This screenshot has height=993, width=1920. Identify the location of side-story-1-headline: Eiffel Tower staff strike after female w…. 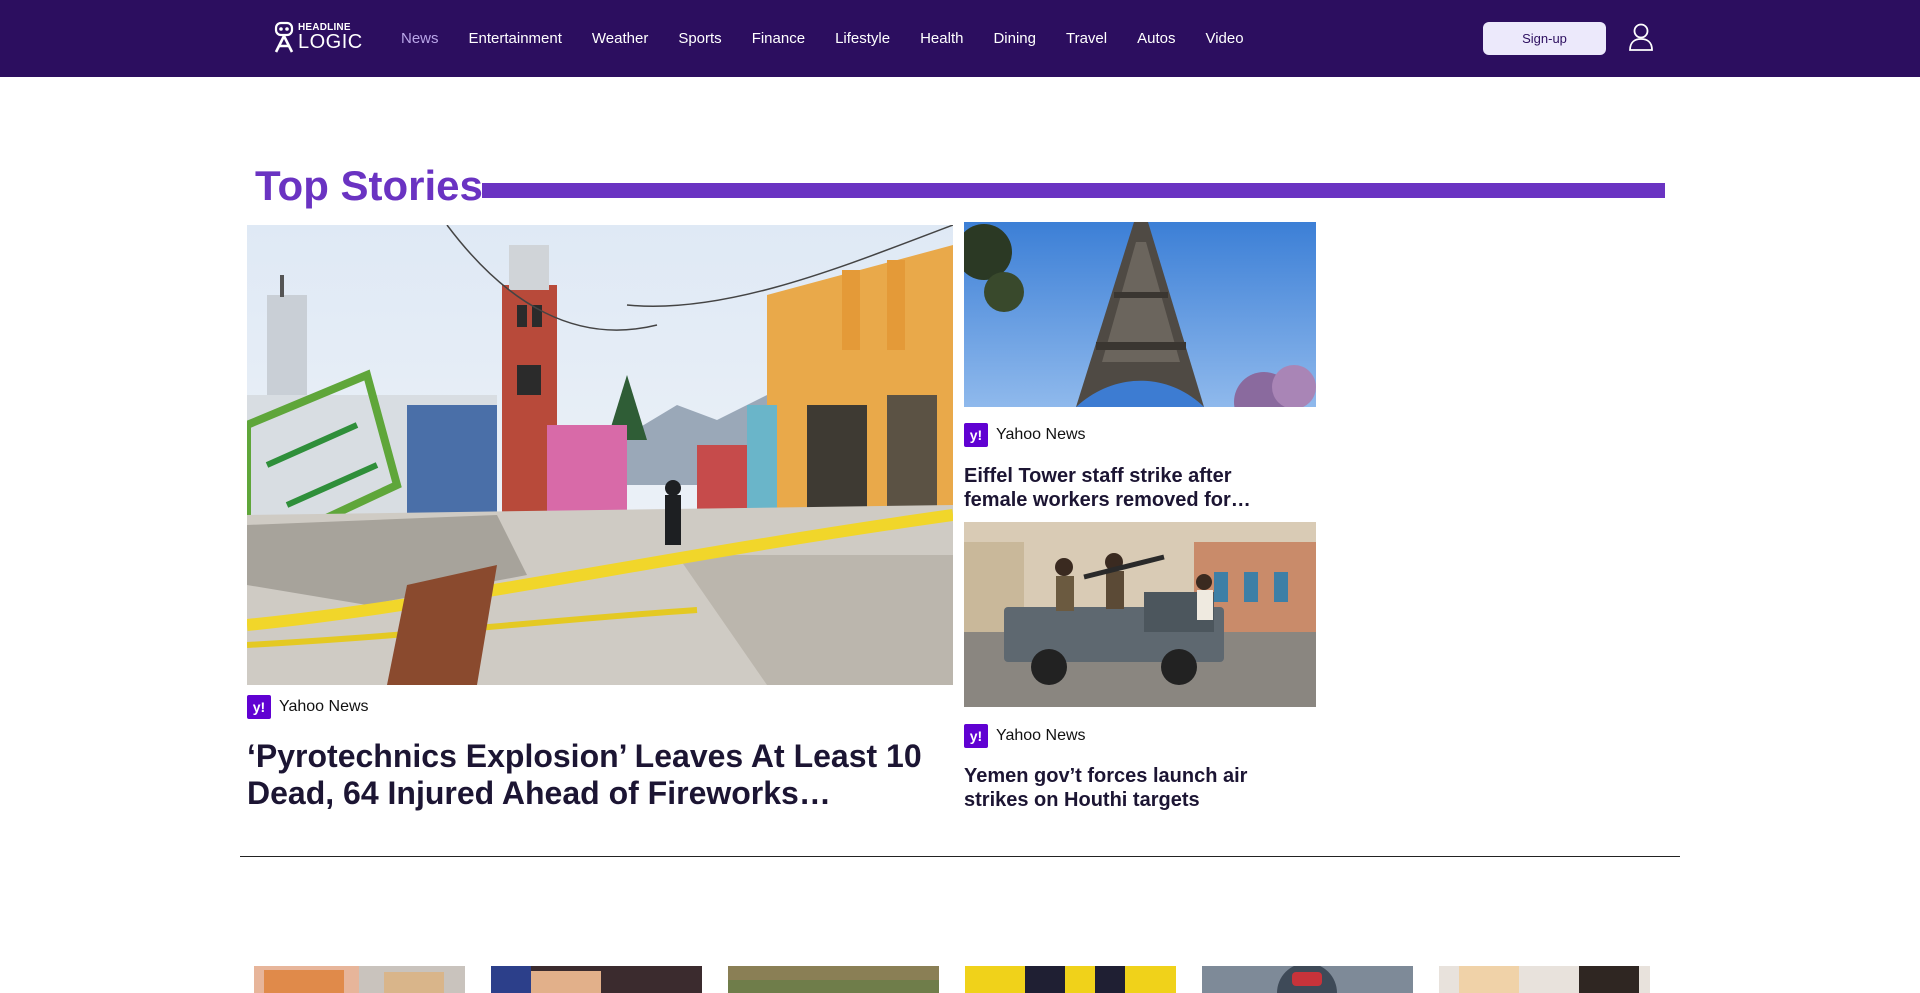
(1124, 488).